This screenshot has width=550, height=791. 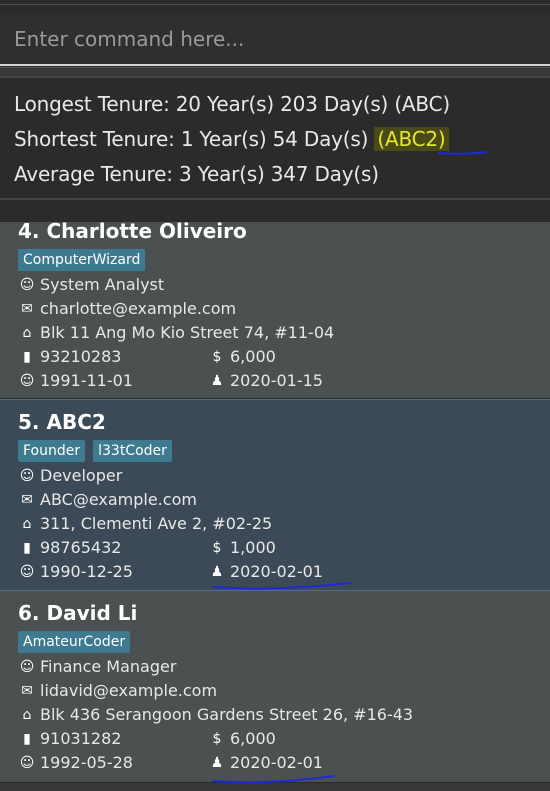 What do you see at coordinates (187, 332) in the screenshot?
I see `address-value: Blk 11 Ang Mo Kio Street 74, #11-04` at bounding box center [187, 332].